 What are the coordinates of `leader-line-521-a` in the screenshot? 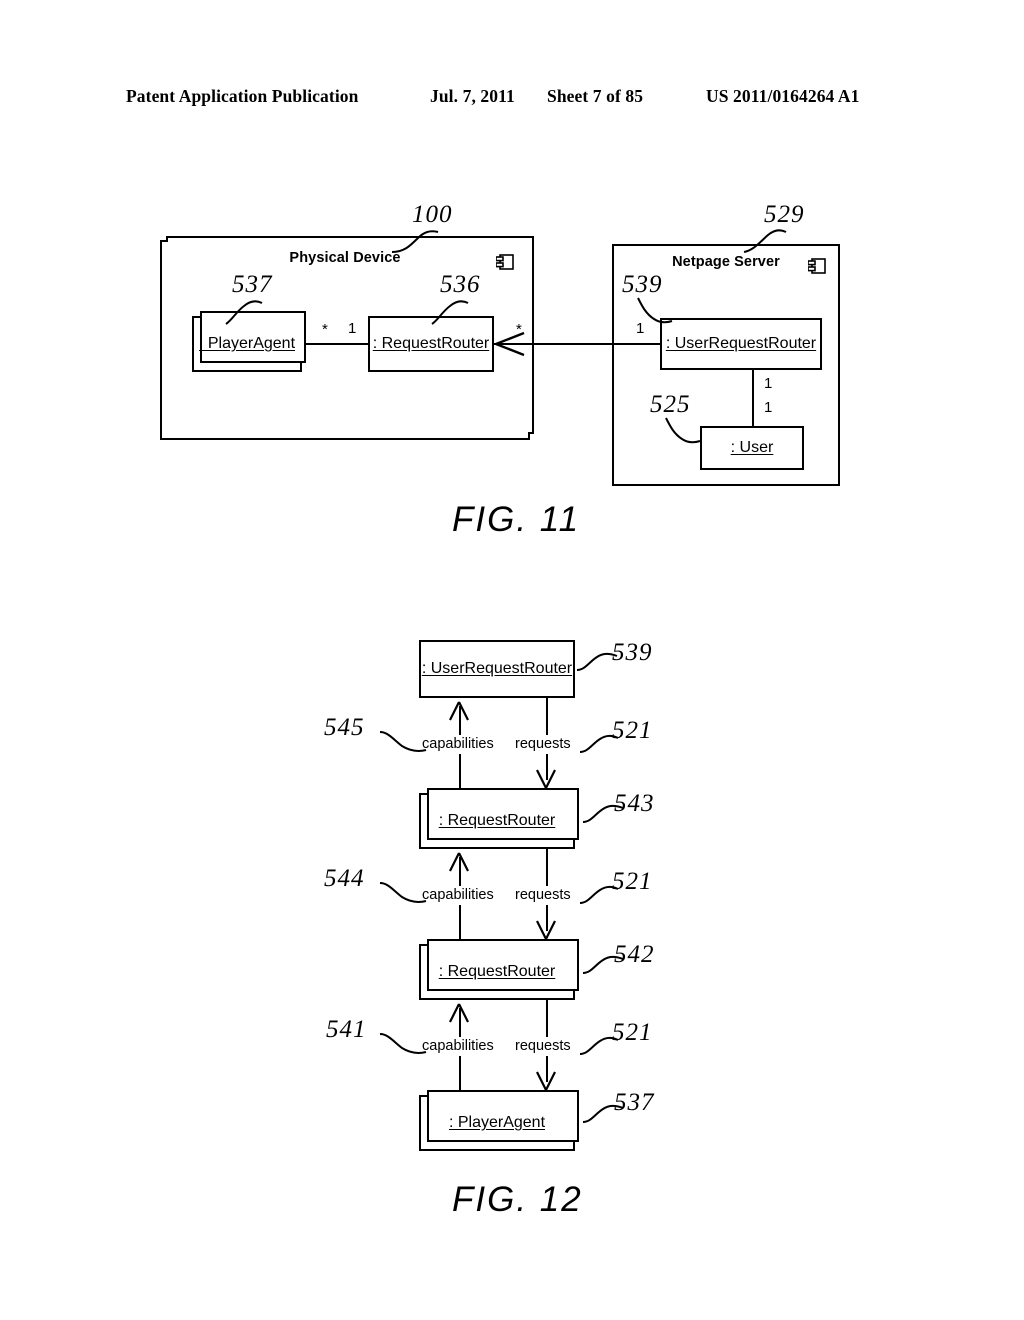 It's located at (599, 743).